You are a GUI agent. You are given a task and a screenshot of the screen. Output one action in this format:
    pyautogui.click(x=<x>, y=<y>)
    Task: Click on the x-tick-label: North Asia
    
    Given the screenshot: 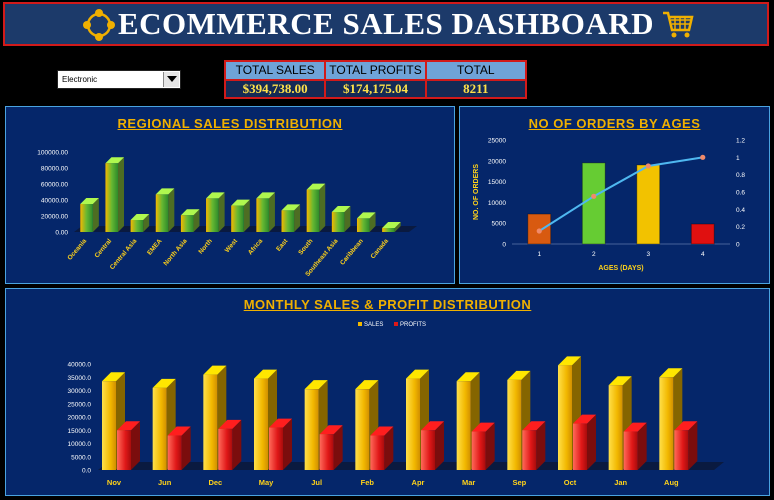 What is the action you would take?
    pyautogui.click(x=175, y=252)
    